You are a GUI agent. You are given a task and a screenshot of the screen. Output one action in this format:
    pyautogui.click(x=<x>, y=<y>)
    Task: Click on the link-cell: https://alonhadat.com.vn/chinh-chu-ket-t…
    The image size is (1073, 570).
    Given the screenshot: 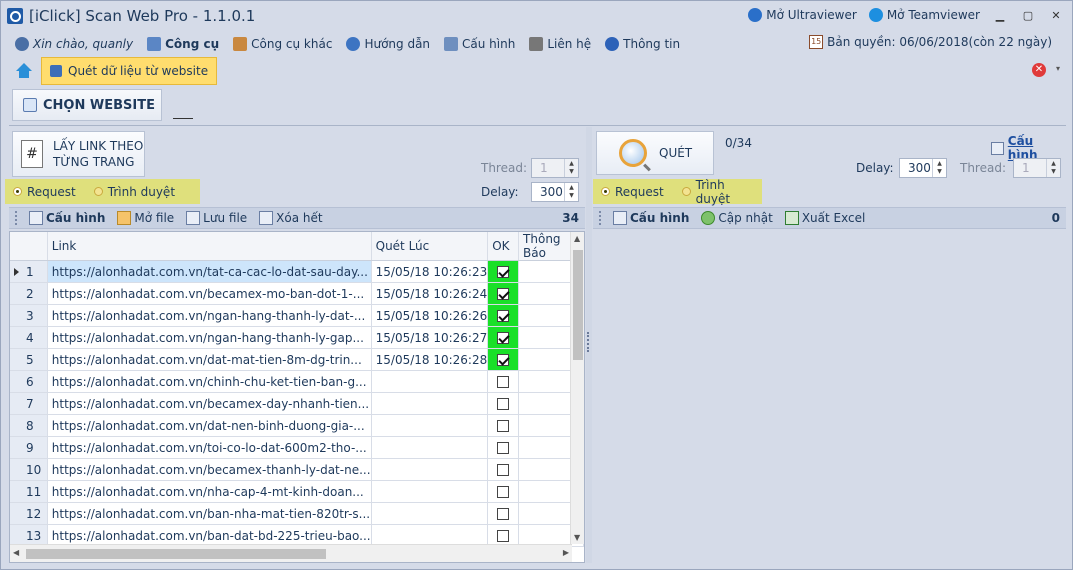 What is the action you would take?
    pyautogui.click(x=209, y=381)
    